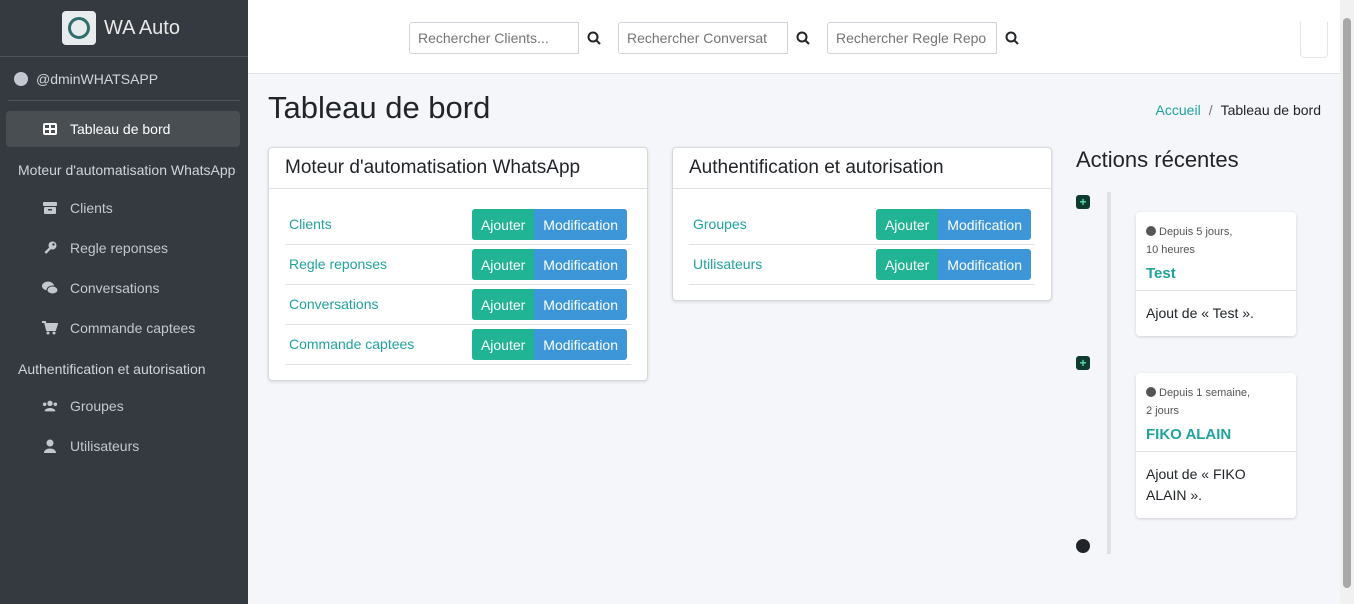 The image size is (1354, 604). I want to click on page-title: Tableau de bord, so click(379, 107).